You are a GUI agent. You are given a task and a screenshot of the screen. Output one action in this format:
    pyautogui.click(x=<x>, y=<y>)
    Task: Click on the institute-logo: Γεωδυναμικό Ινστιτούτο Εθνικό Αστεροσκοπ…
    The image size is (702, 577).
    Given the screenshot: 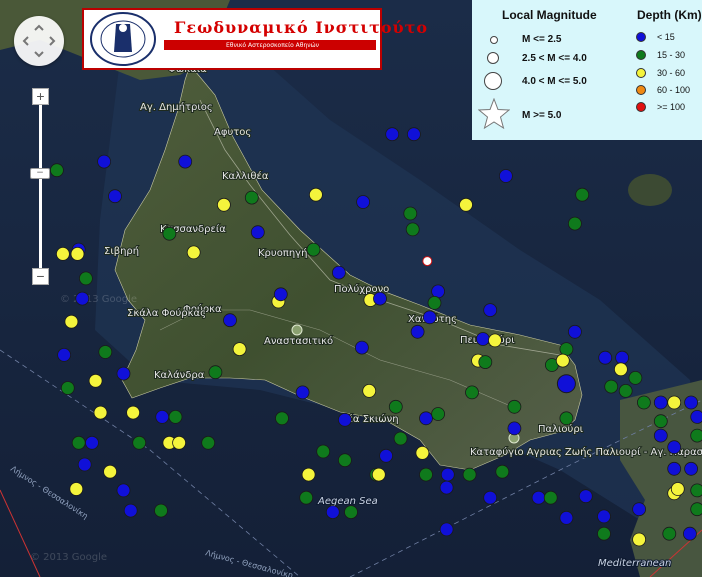 What is the action you would take?
    pyautogui.click(x=254, y=39)
    